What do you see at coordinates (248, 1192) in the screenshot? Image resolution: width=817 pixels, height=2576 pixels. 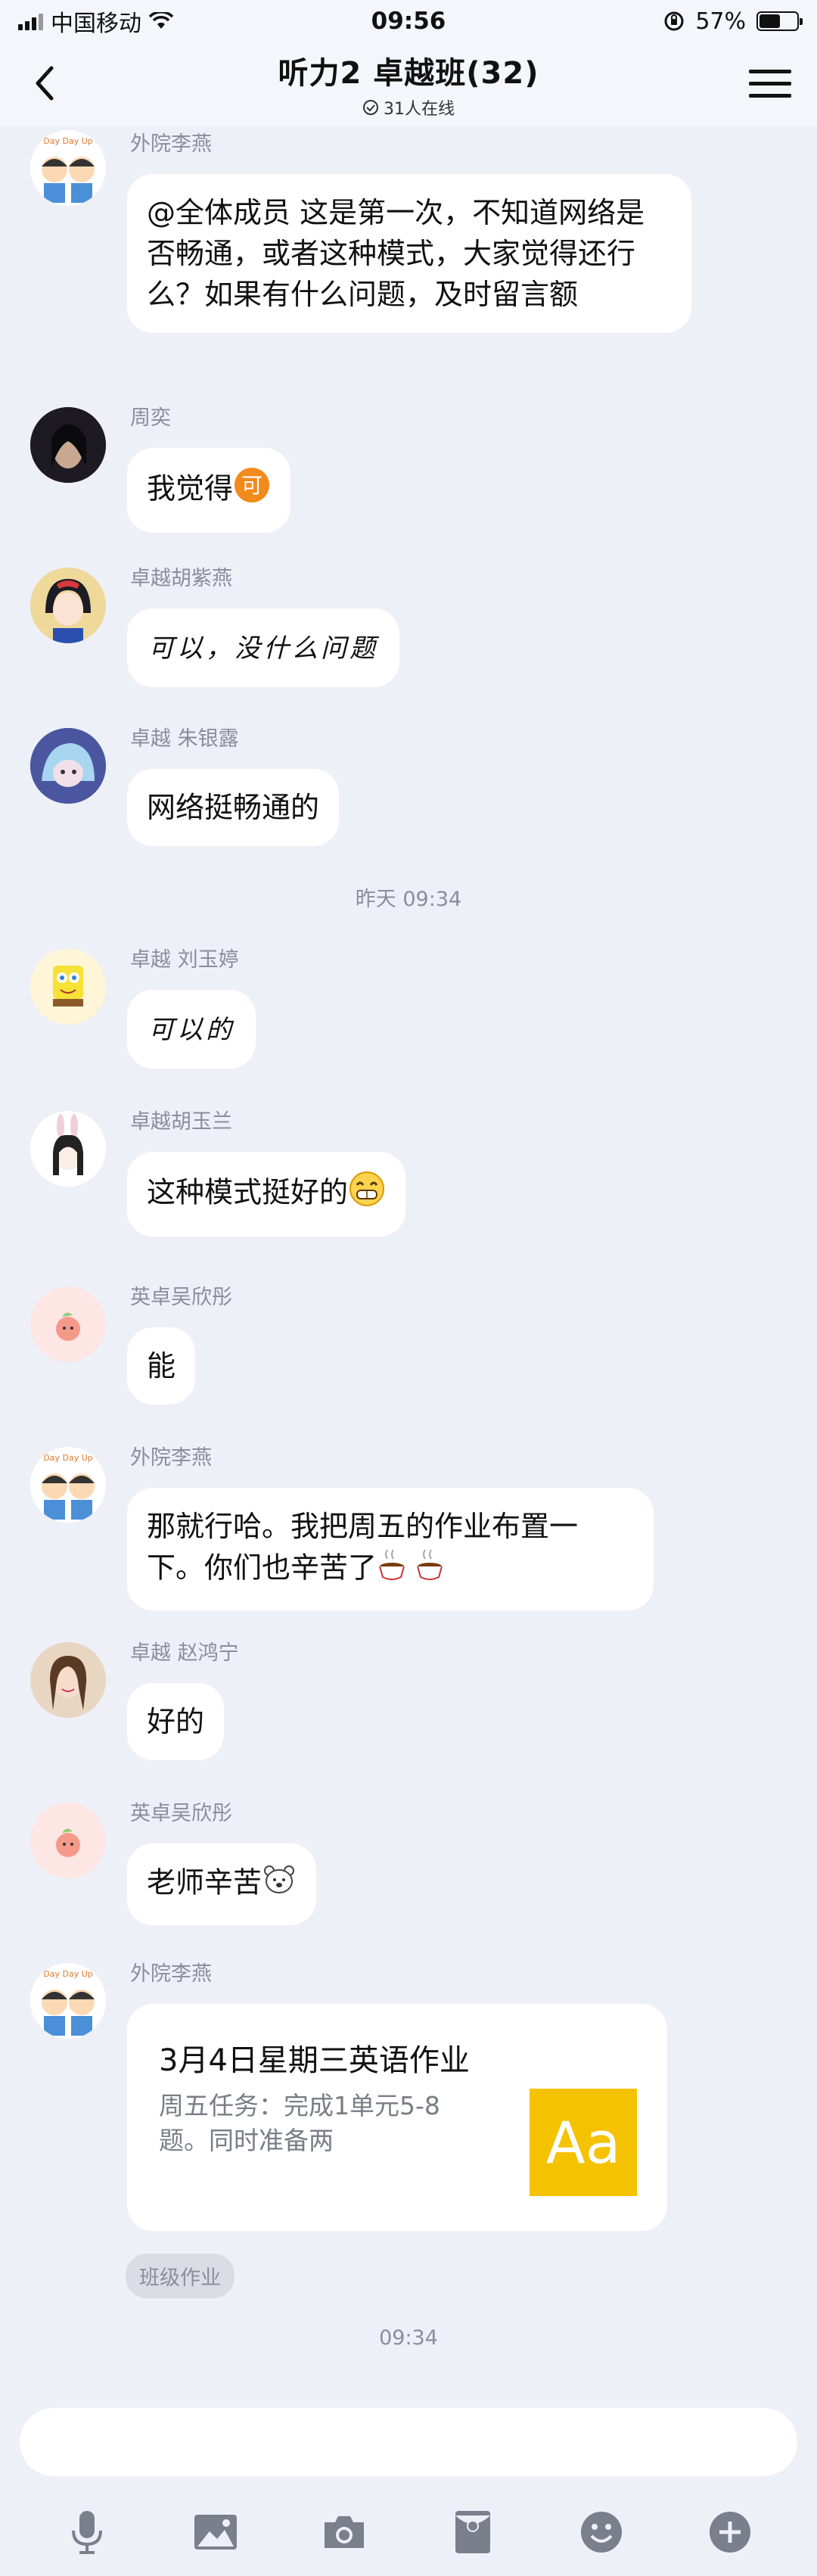 I see `message-text: 这种模式挺好的` at bounding box center [248, 1192].